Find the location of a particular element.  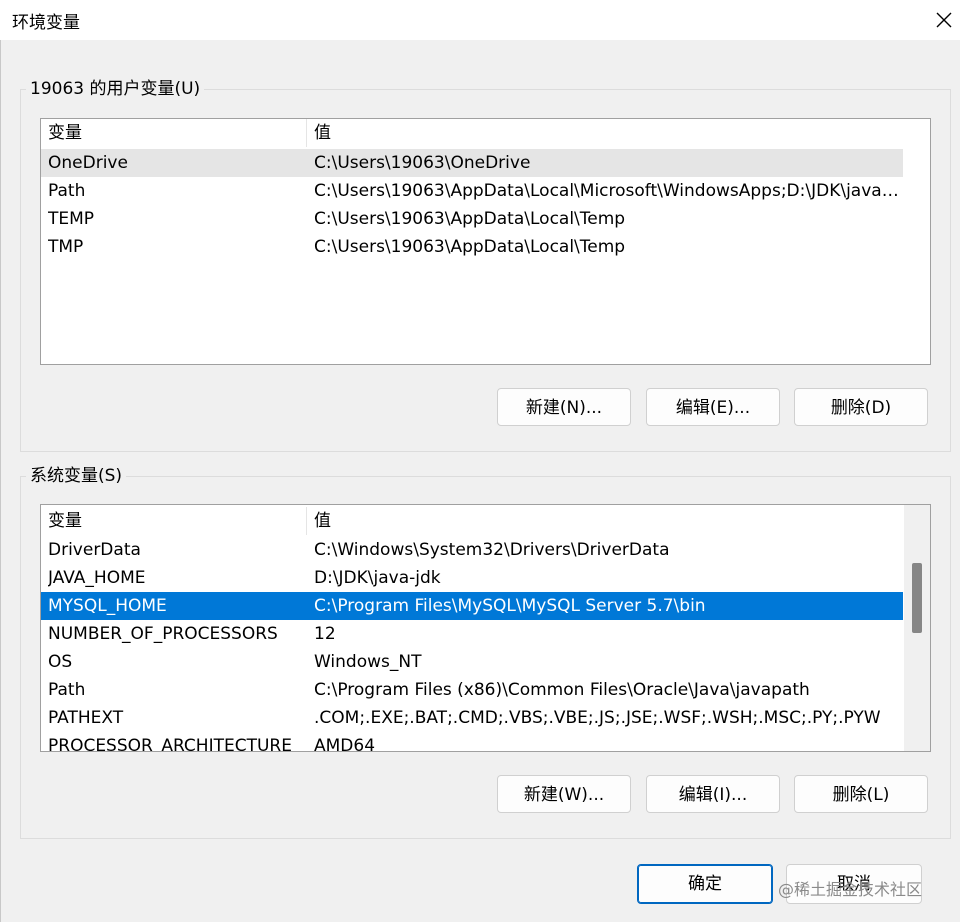

ok-button: 确定 is located at coordinates (705, 884).